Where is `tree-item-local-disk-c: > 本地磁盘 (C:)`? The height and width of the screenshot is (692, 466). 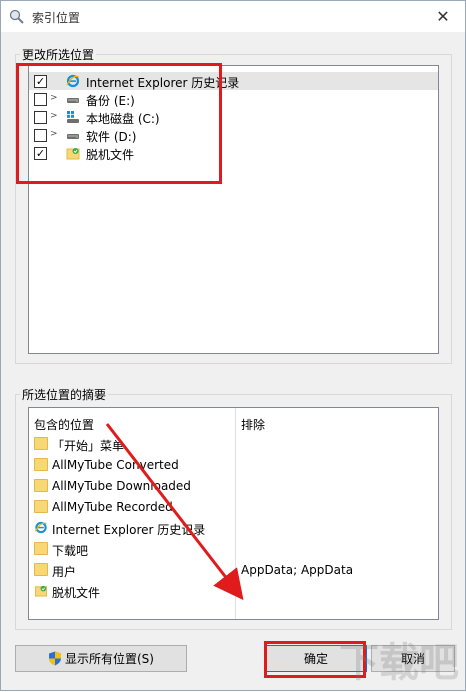 tree-item-local-disk-c: > 本地磁盘 (C:) is located at coordinates (233, 117).